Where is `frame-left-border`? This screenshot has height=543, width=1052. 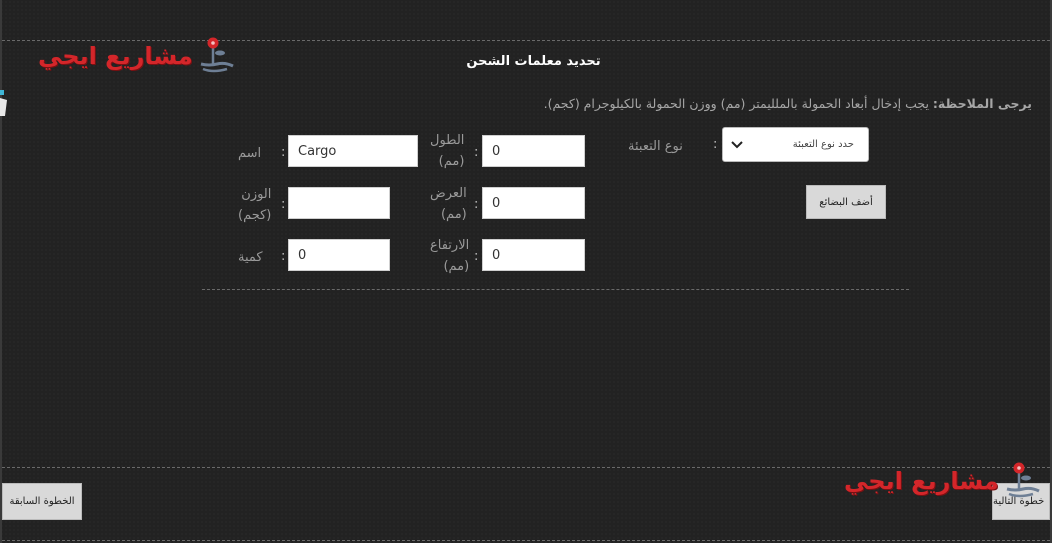 frame-left-border is located at coordinates (1, 271).